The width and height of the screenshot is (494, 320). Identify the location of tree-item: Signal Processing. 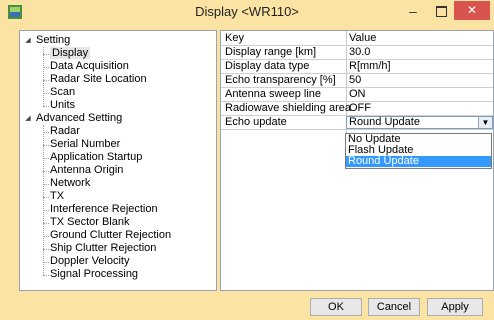
(94, 274).